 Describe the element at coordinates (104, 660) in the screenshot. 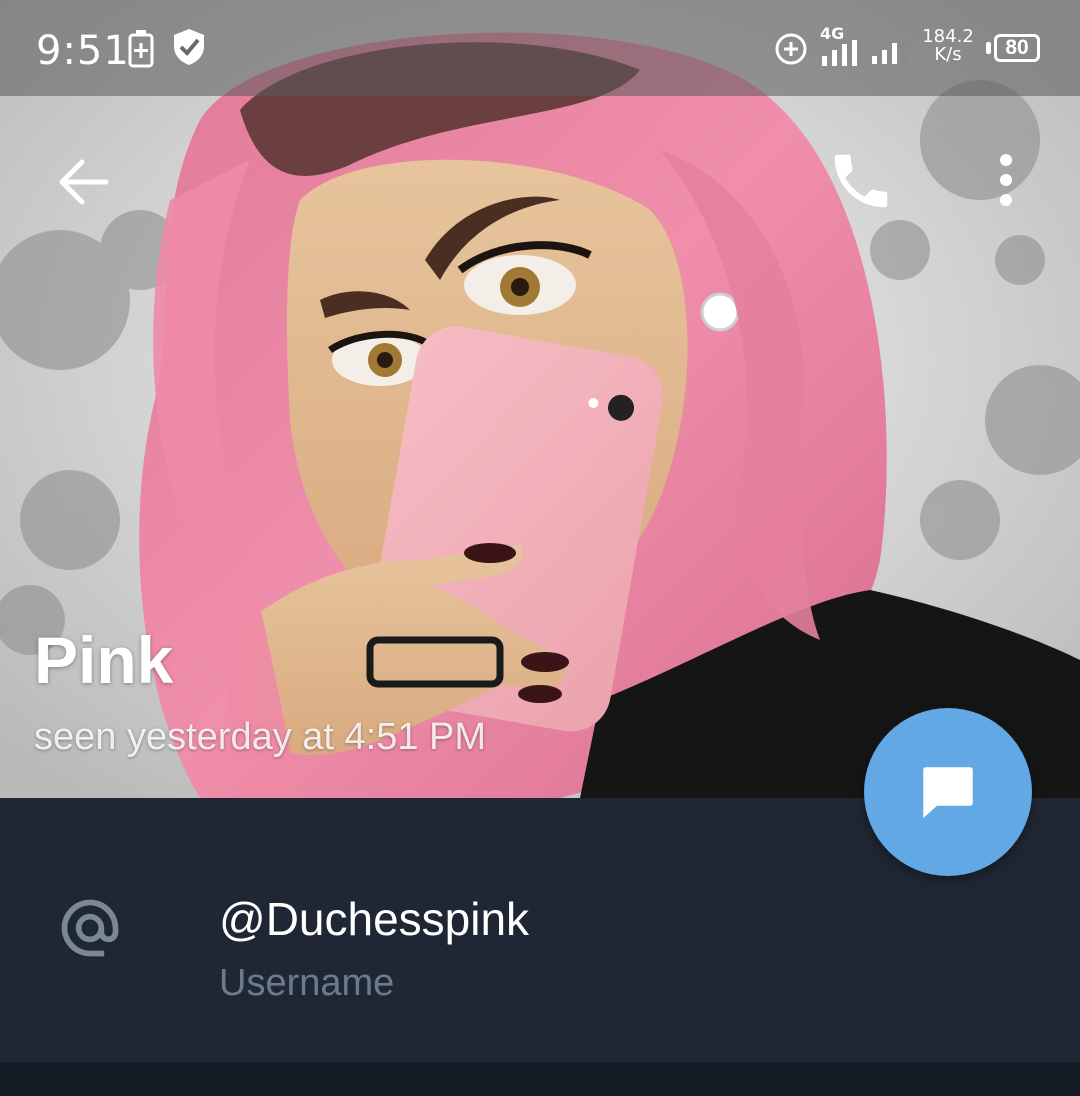

I see `profile-name: Pink` at that location.